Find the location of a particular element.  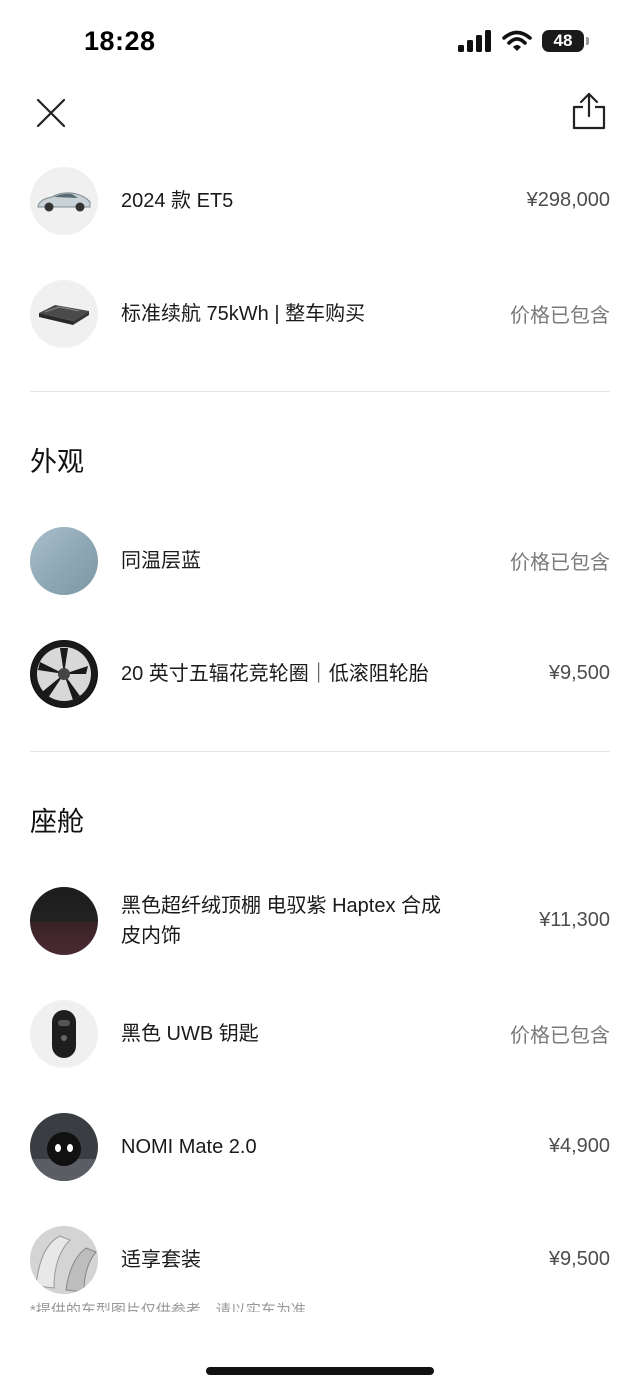

comfort-package-name: 适享套装 is located at coordinates (161, 1259).